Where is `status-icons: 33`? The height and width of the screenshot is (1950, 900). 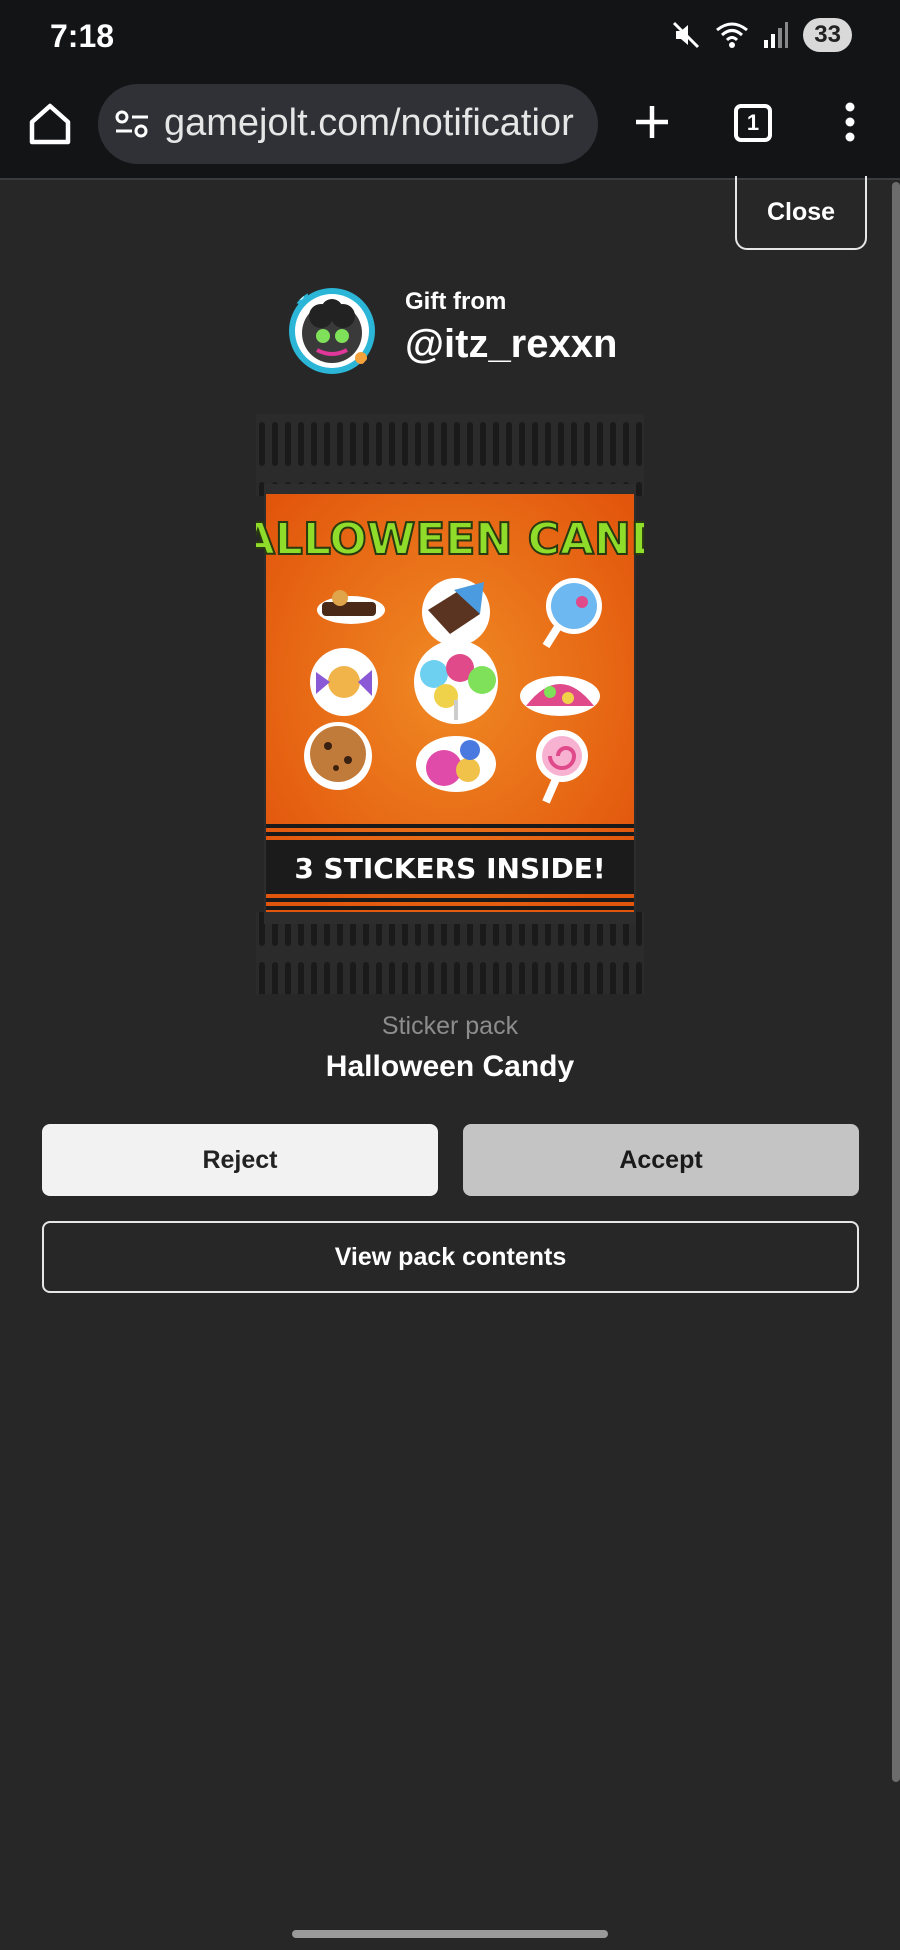 status-icons: 33 is located at coordinates (761, 35).